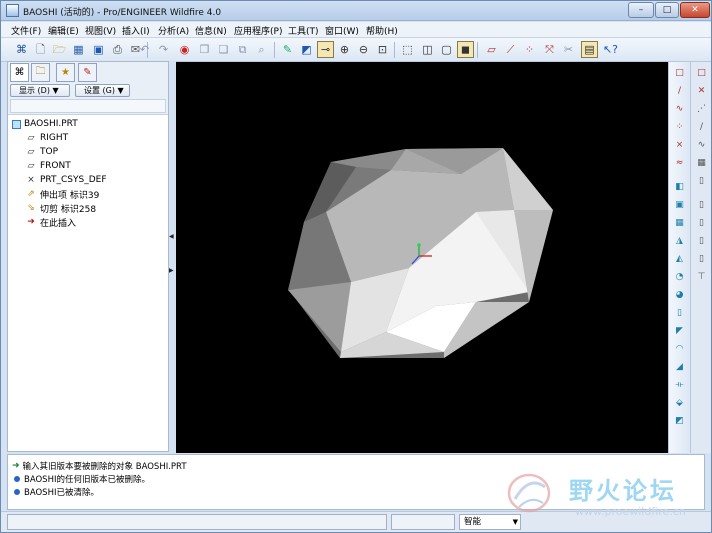 The height and width of the screenshot is (533, 712). What do you see at coordinates (144, 49) in the screenshot?
I see `undo-icon: ↶` at bounding box center [144, 49].